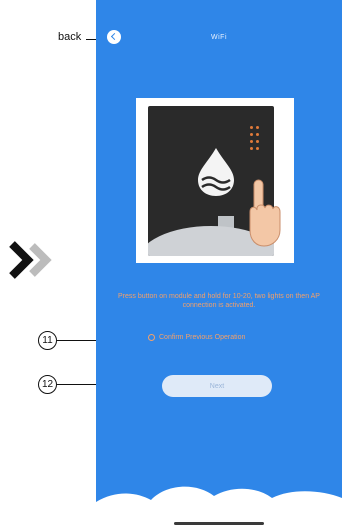  What do you see at coordinates (70, 37) in the screenshot?
I see `back-annotation-label: back` at bounding box center [70, 37].